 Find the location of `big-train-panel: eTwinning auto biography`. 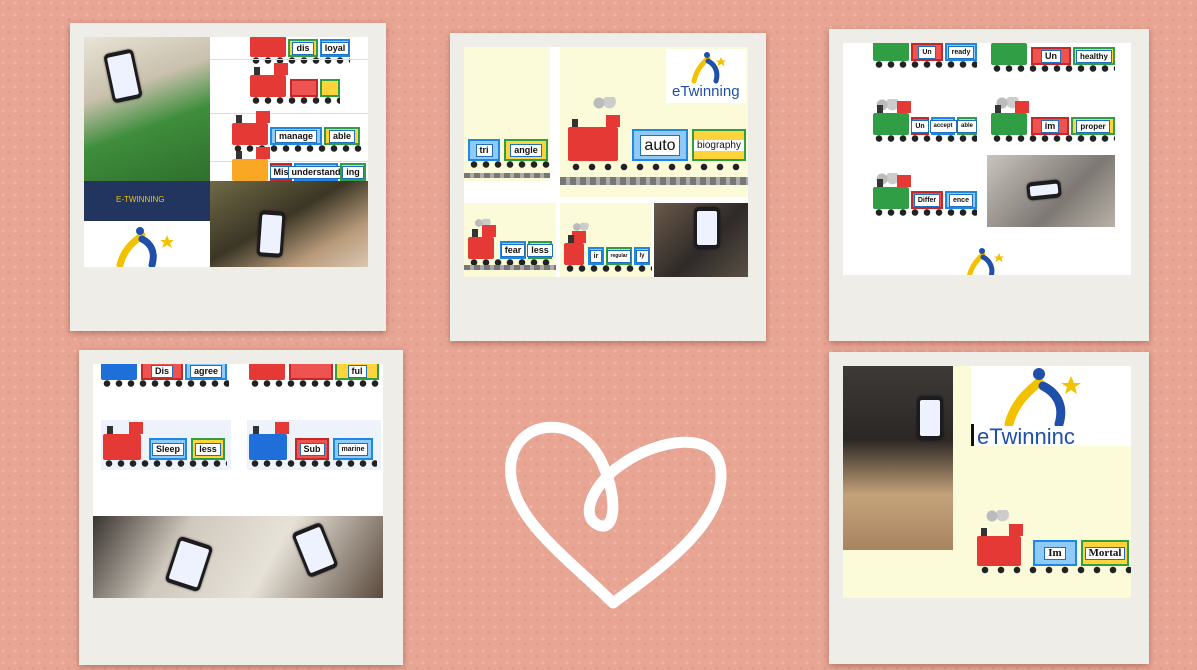

big-train-panel: eTwinning auto biography is located at coordinates (654, 122).